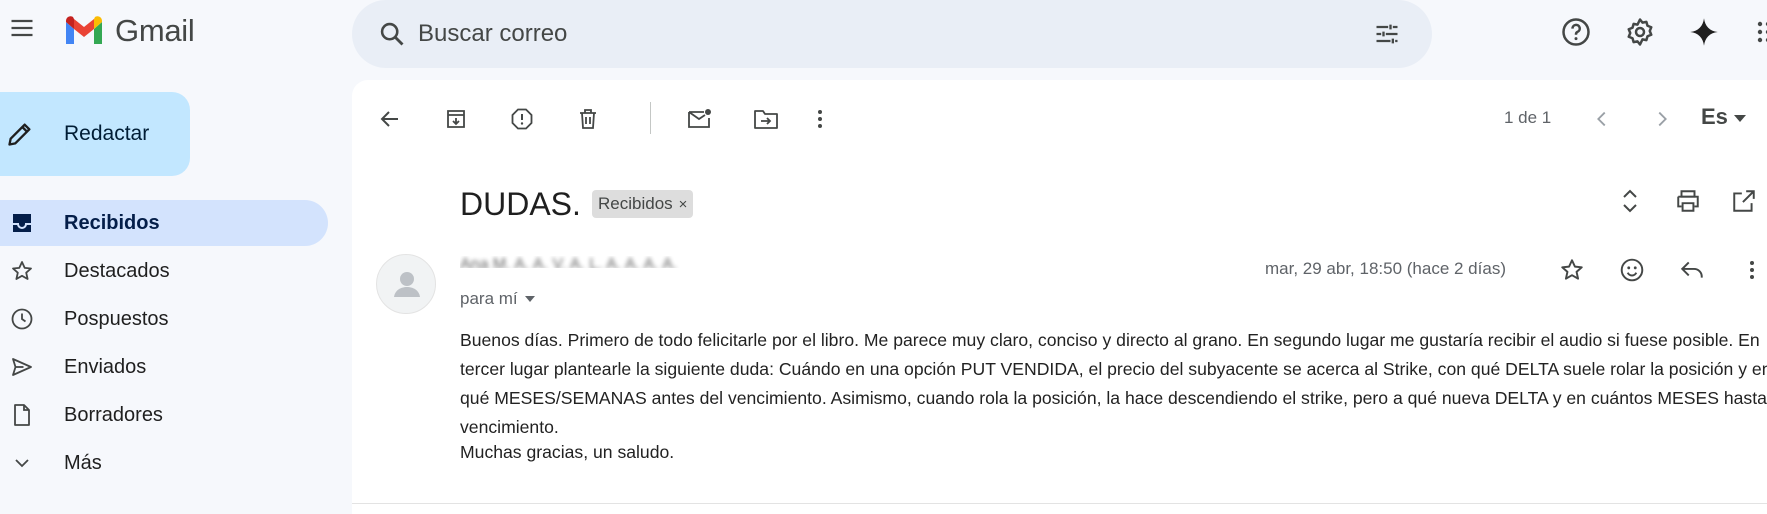 This screenshot has width=1767, height=514. Describe the element at coordinates (20, 134) in the screenshot. I see `pencil-icon` at that location.